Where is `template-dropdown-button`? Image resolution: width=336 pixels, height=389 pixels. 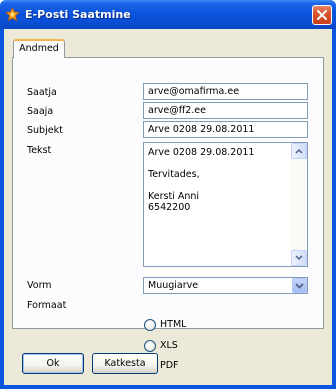
template-dropdown-button is located at coordinates (299, 285).